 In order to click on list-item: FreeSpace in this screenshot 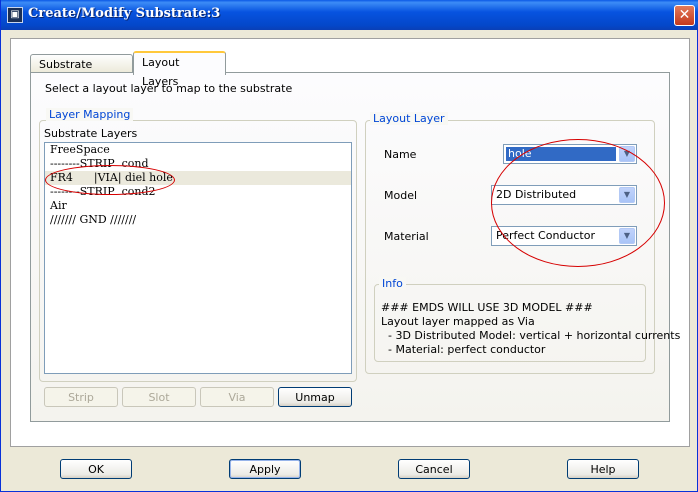, I will do `click(198, 150)`.